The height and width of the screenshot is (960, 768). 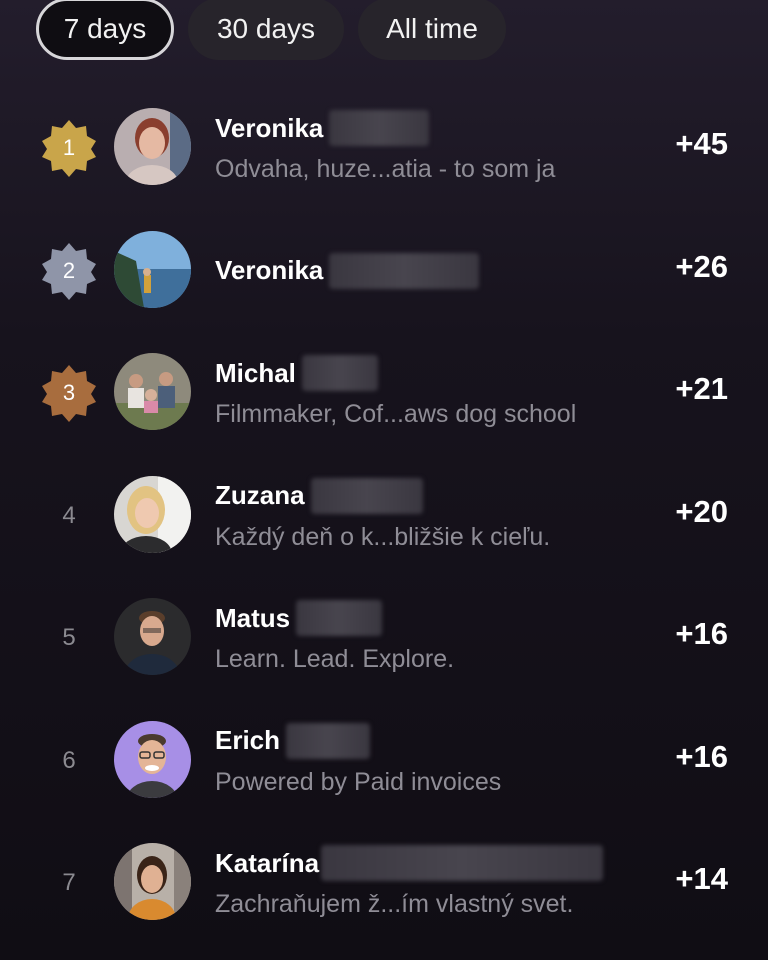 What do you see at coordinates (394, 904) in the screenshot?
I see `user-headline: Zachraňujem ž...ím vlastný svet.` at bounding box center [394, 904].